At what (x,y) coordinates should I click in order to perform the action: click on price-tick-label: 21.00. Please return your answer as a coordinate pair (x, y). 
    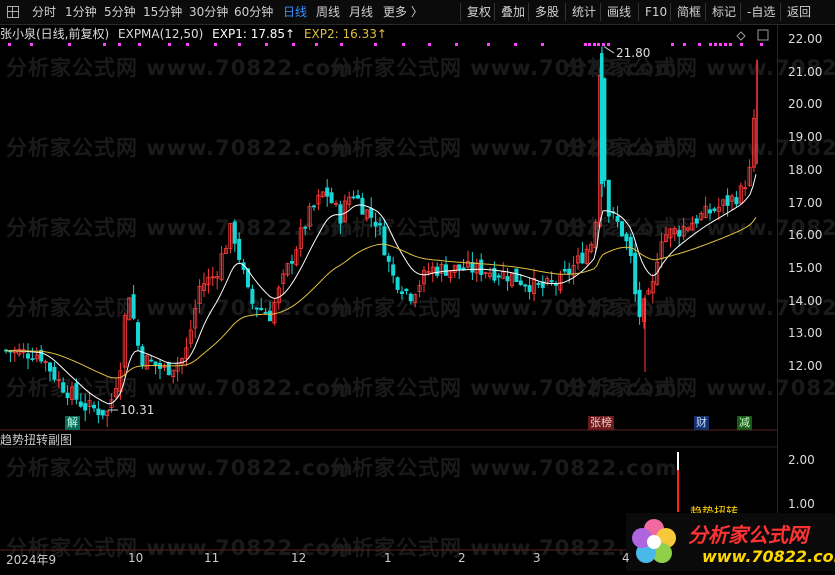
    Looking at the image, I should click on (805, 71).